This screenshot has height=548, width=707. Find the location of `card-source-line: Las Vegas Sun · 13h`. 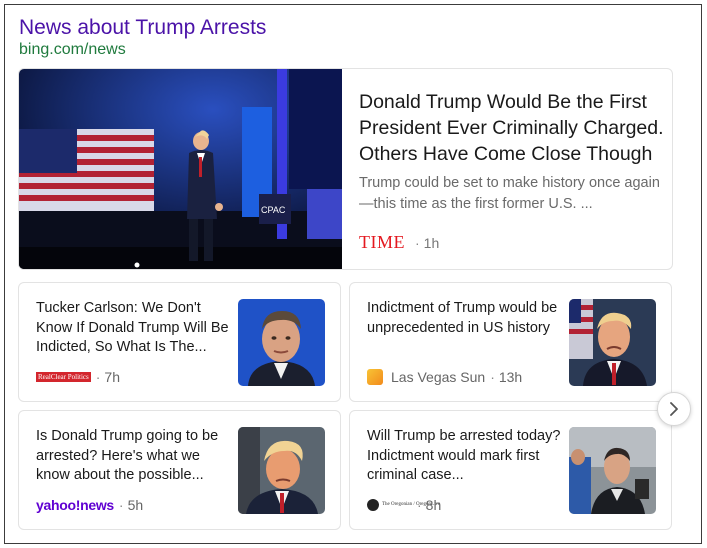

card-source-line: Las Vegas Sun · 13h is located at coordinates (444, 377).